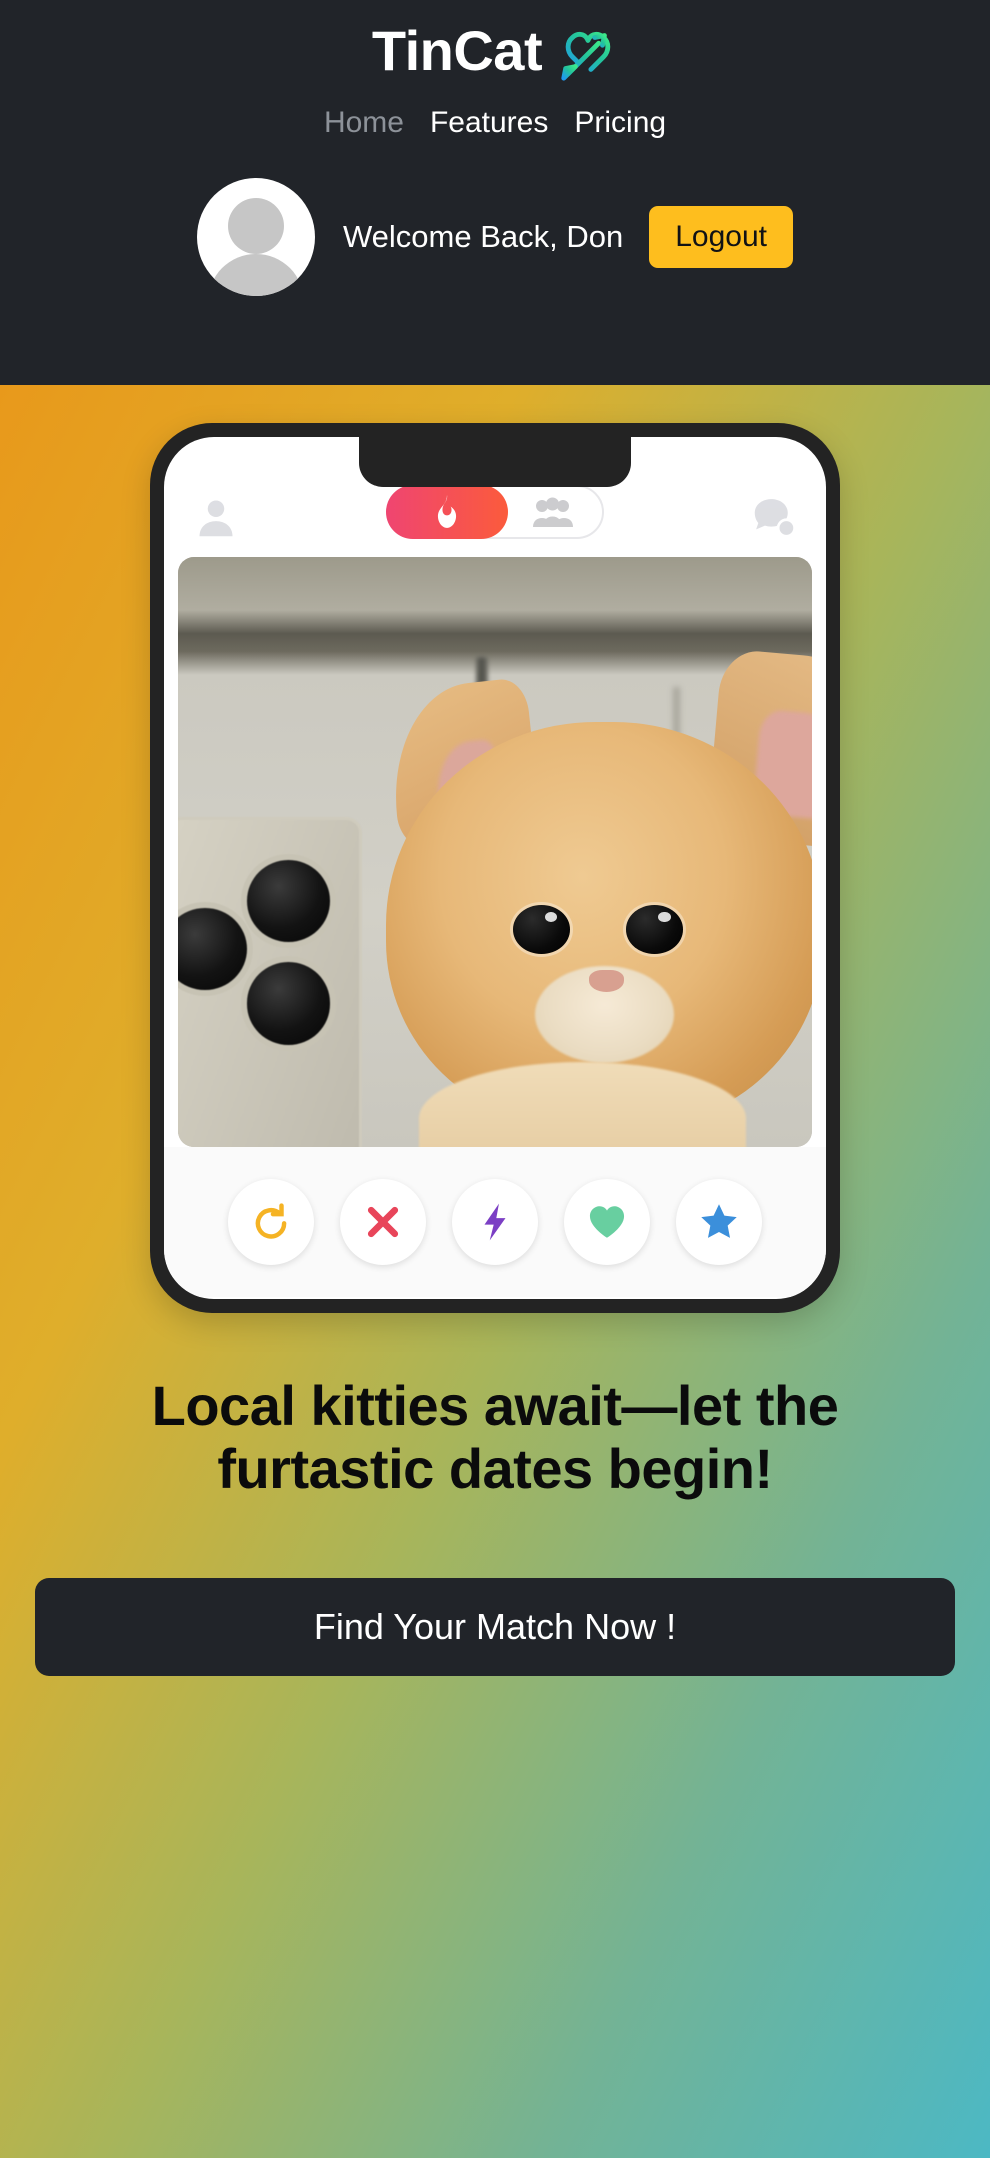 The height and width of the screenshot is (2158, 990). What do you see at coordinates (447, 512) in the screenshot?
I see `flame-icon` at bounding box center [447, 512].